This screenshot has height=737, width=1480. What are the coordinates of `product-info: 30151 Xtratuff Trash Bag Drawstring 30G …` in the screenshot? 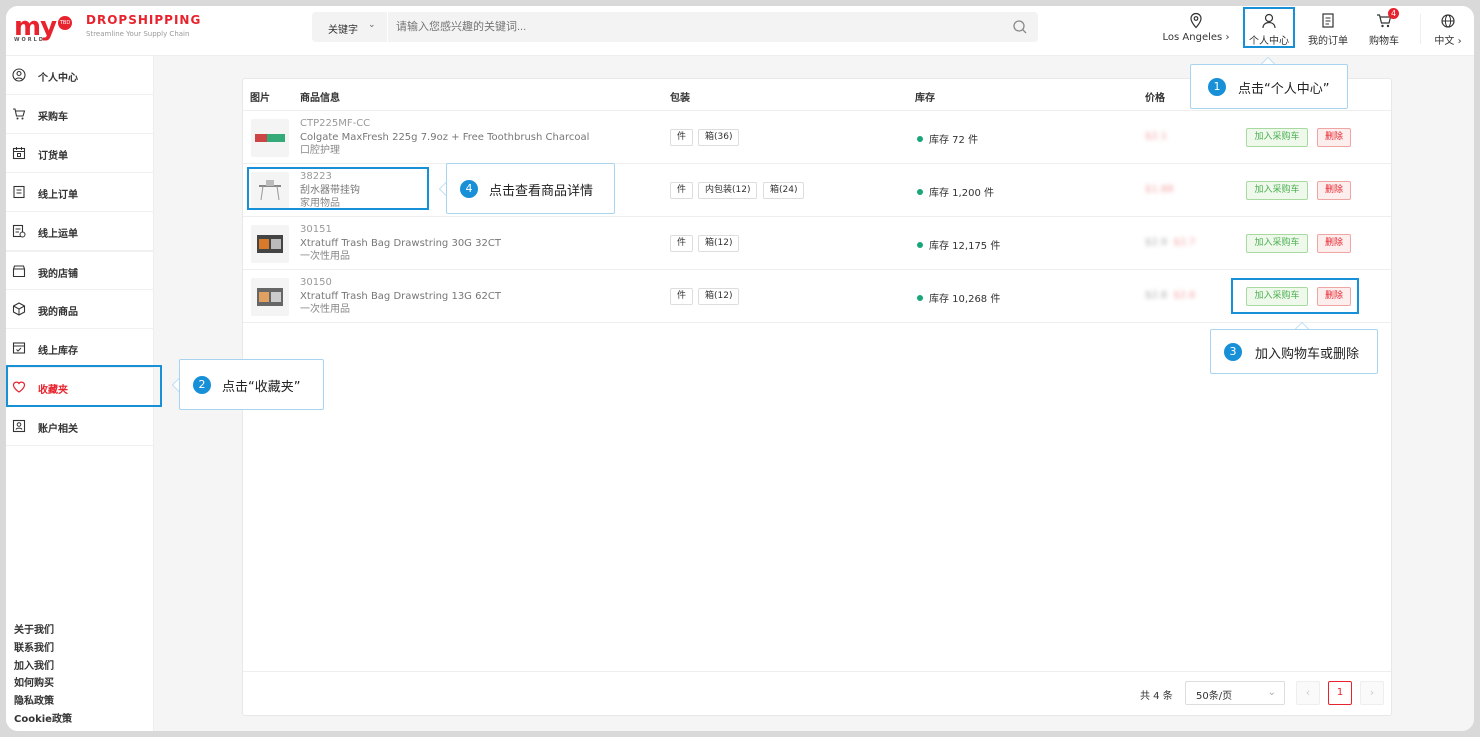 It's located at (400, 243).